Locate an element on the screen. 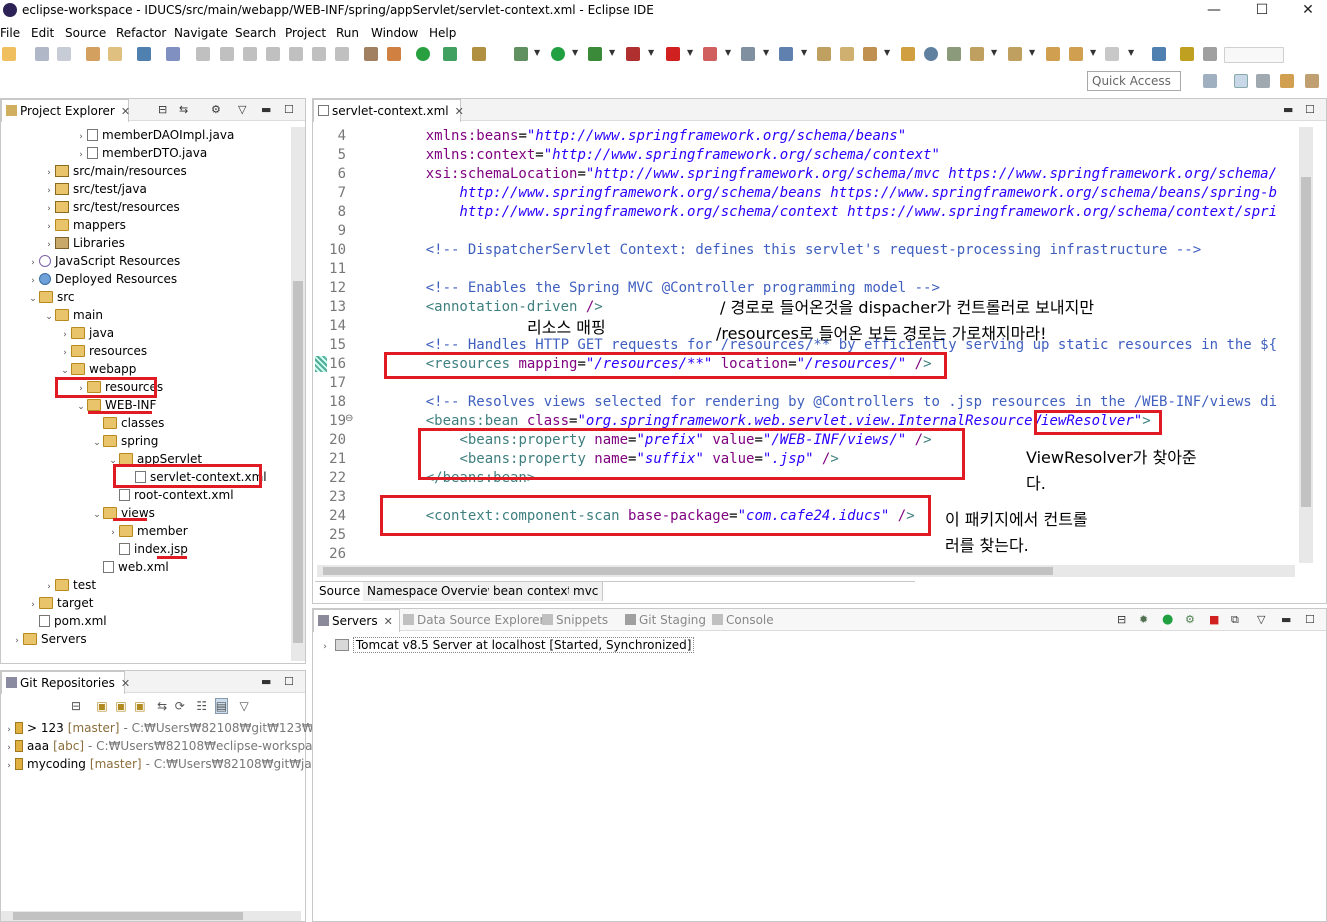 Image resolution: width=1327 pixels, height=922 pixels. disconnect-icon is located at coordinates (273, 54).